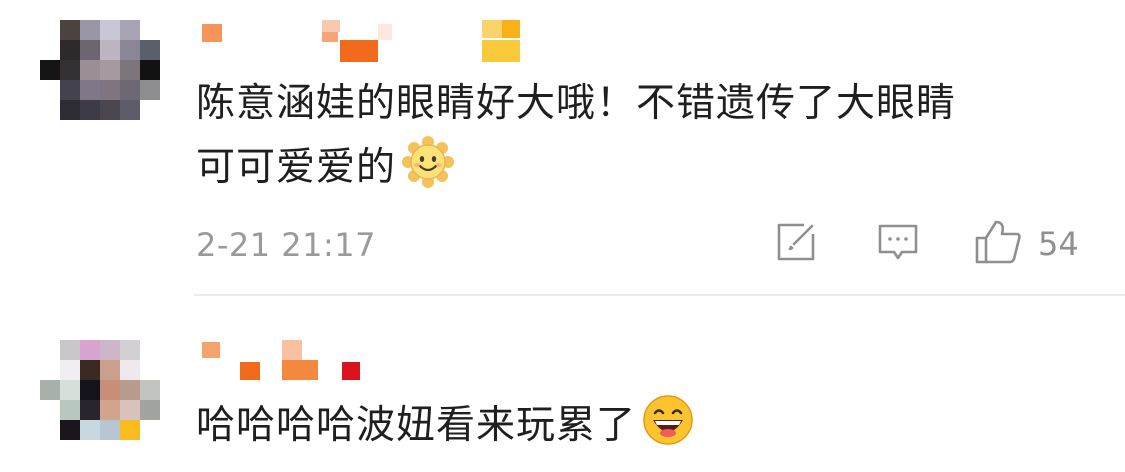  Describe the element at coordinates (286, 245) in the screenshot. I see `timestamp: 2-21 21:17` at that location.